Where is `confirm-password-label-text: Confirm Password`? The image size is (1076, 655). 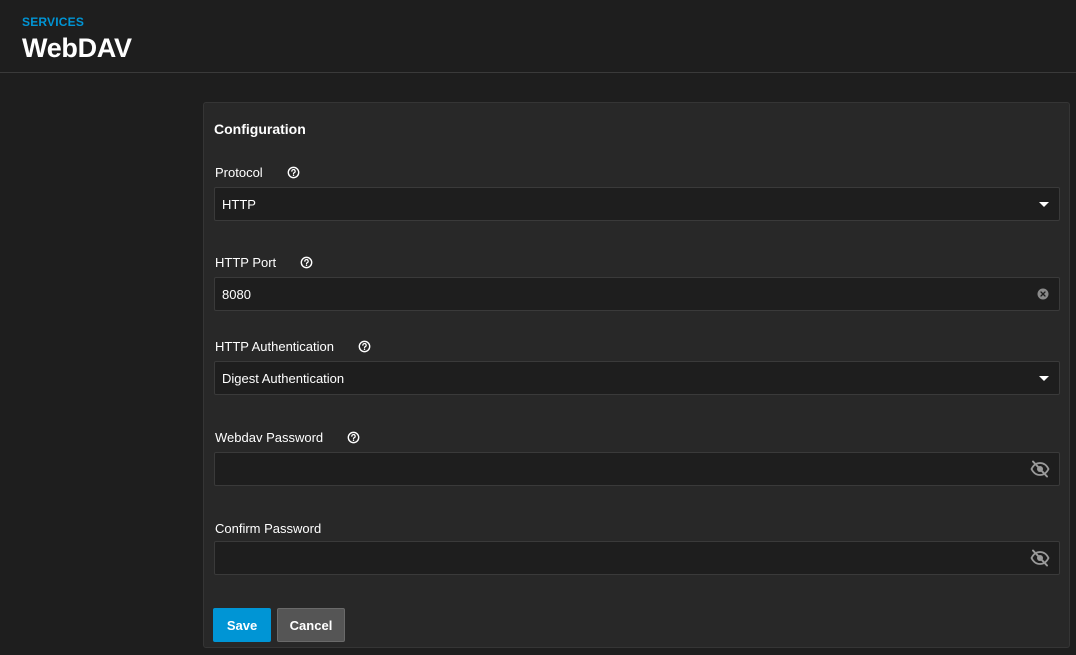
confirm-password-label-text: Confirm Password is located at coordinates (268, 528).